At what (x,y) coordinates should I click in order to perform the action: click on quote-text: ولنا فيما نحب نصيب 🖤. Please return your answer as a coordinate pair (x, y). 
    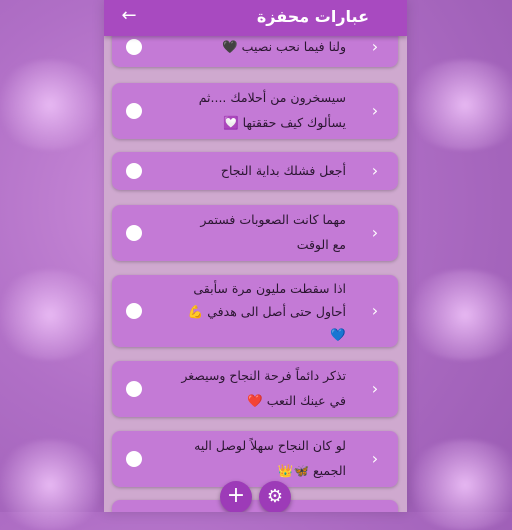
    Looking at the image, I should click on (284, 46).